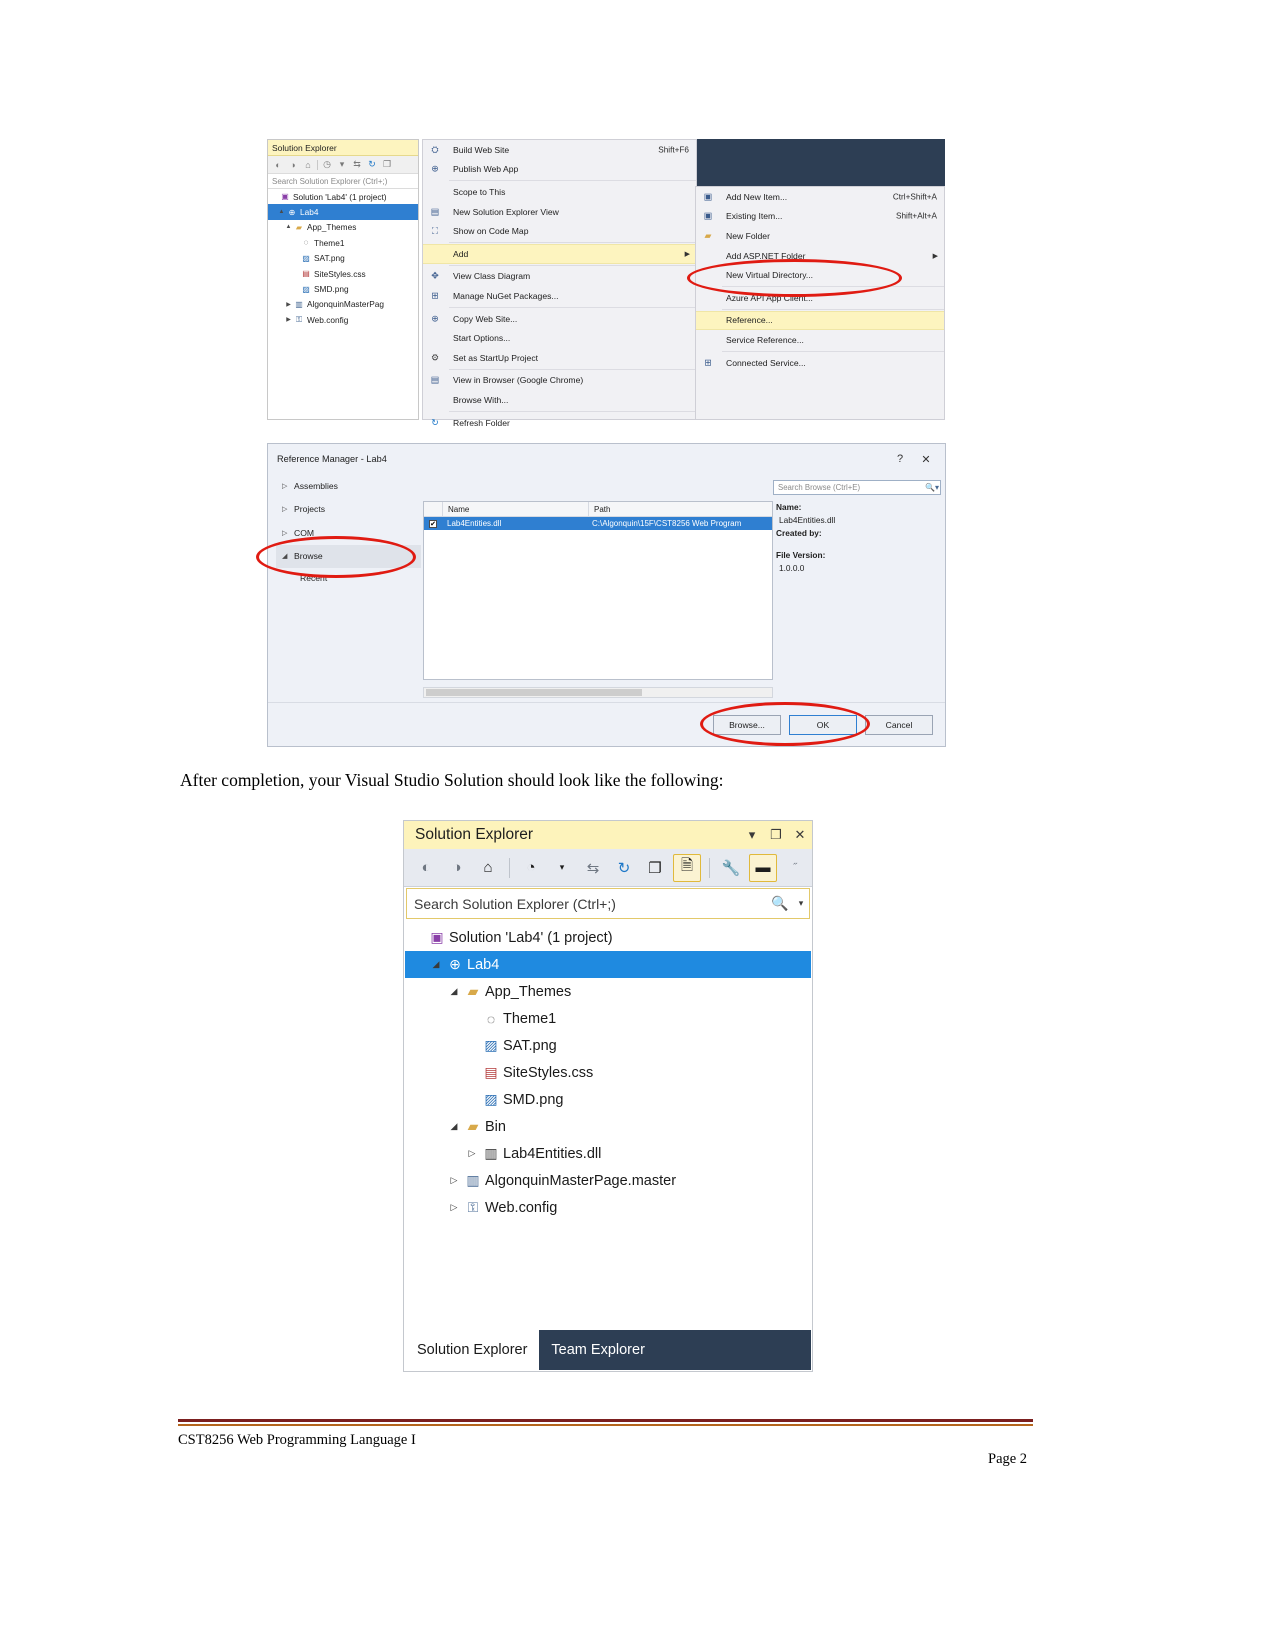 The image size is (1275, 1650). What do you see at coordinates (559, 277) in the screenshot?
I see `menu-item: ✥ View Class Diagram` at bounding box center [559, 277].